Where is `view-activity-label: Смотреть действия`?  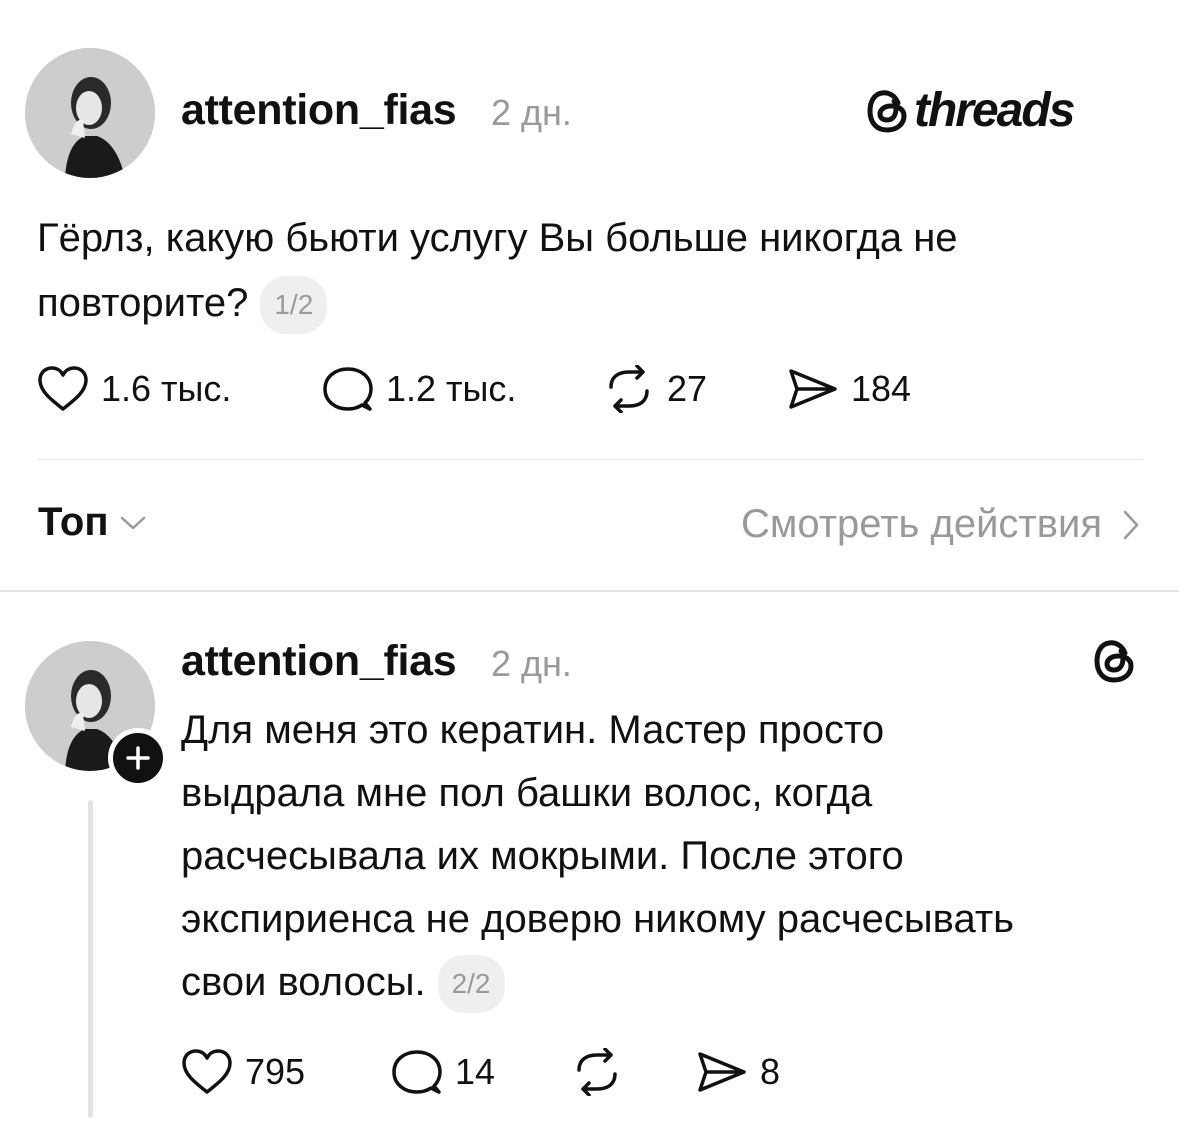
view-activity-label: Смотреть действия is located at coordinates (921, 524).